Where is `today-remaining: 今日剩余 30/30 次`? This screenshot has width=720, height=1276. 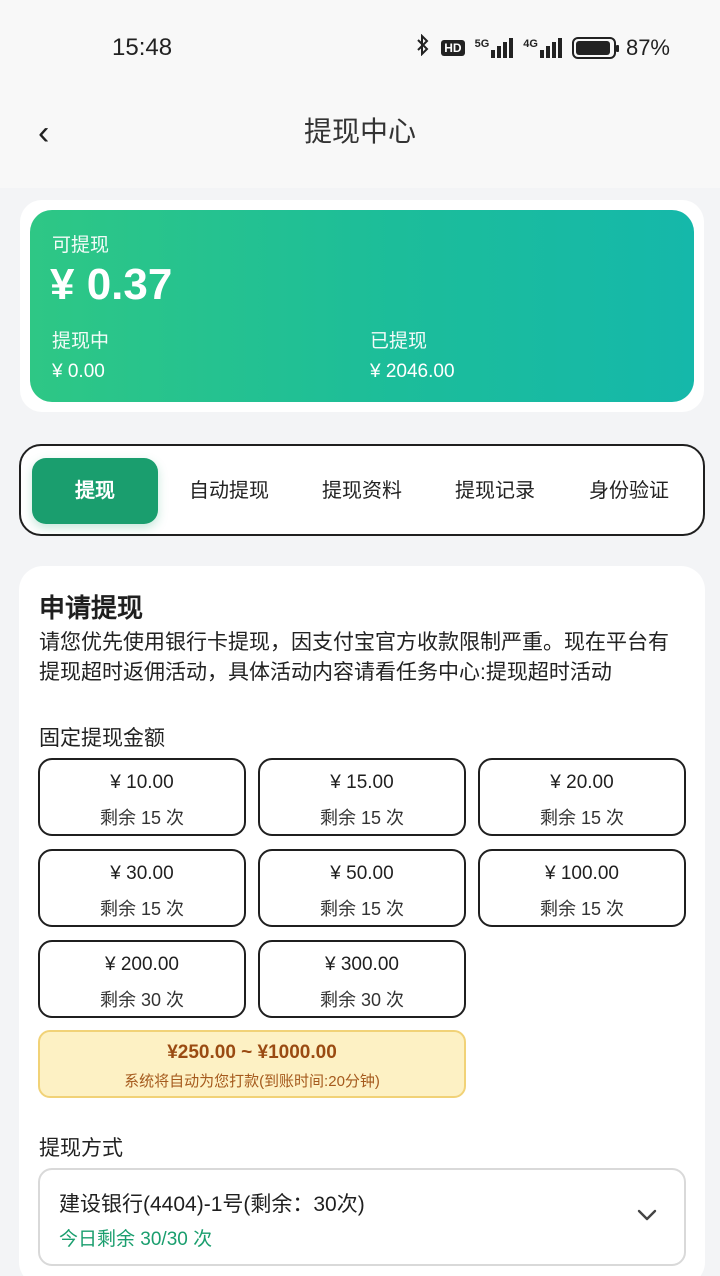 today-remaining: 今日剩余 30/30 次 is located at coordinates (136, 1239).